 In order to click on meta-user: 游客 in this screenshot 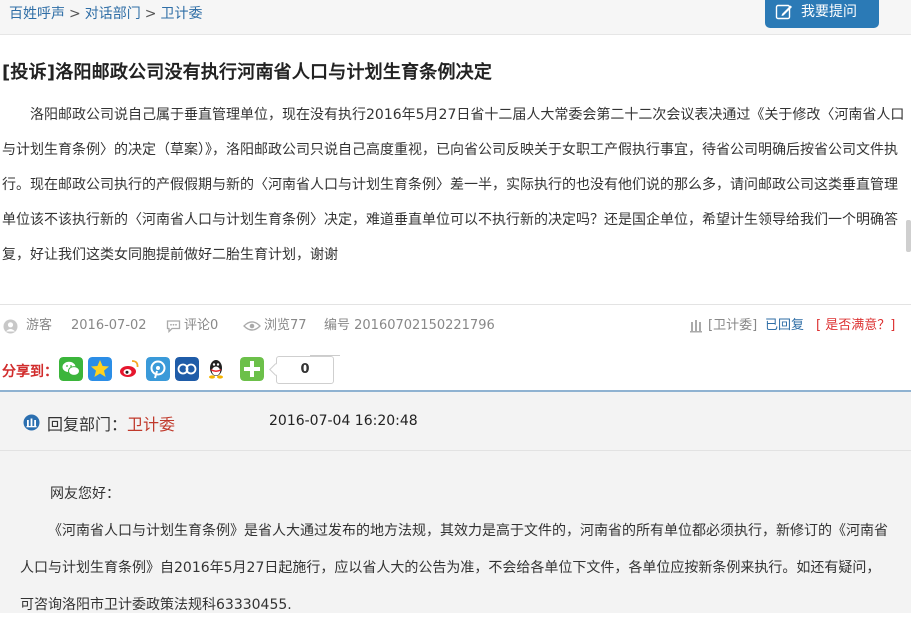, I will do `click(39, 325)`.